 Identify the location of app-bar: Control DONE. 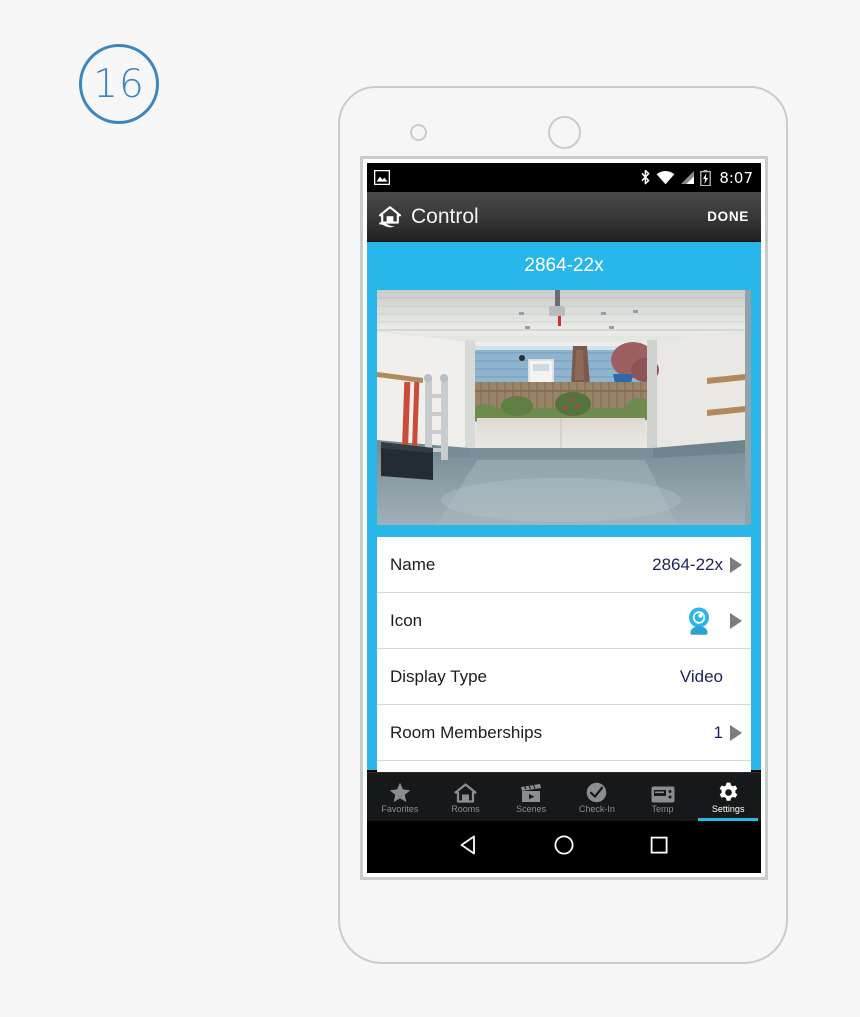
(564, 217).